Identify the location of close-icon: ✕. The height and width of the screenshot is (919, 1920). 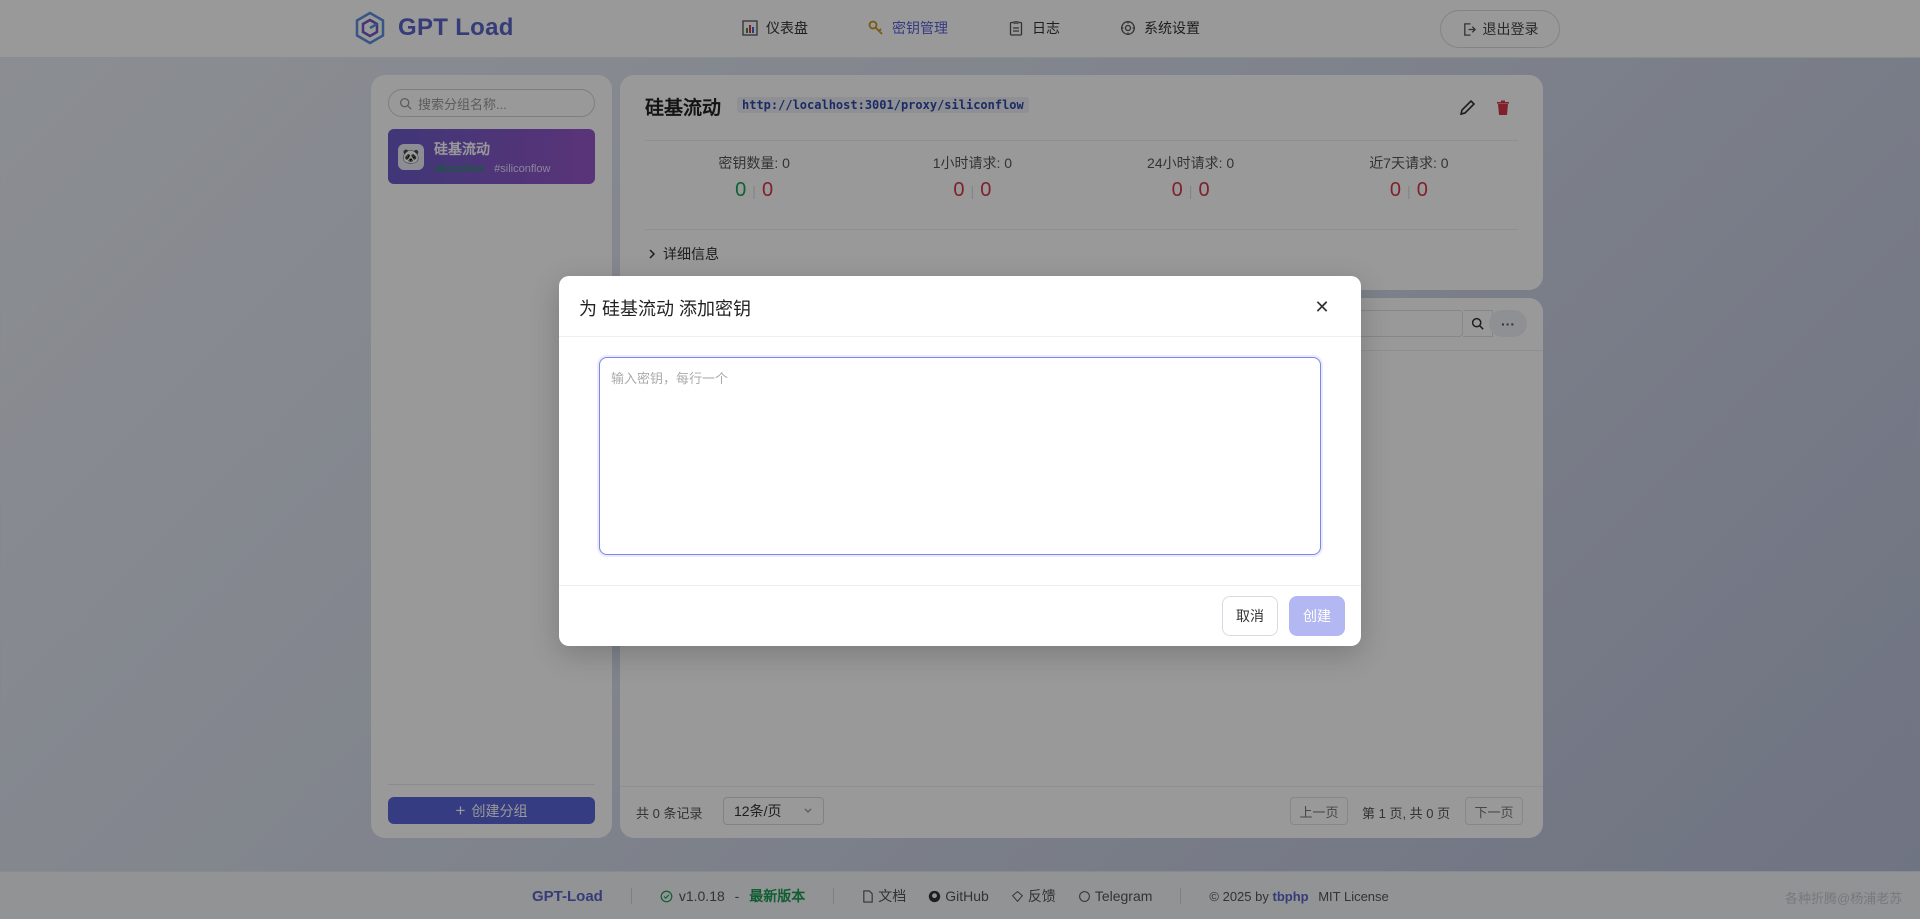
(1322, 307).